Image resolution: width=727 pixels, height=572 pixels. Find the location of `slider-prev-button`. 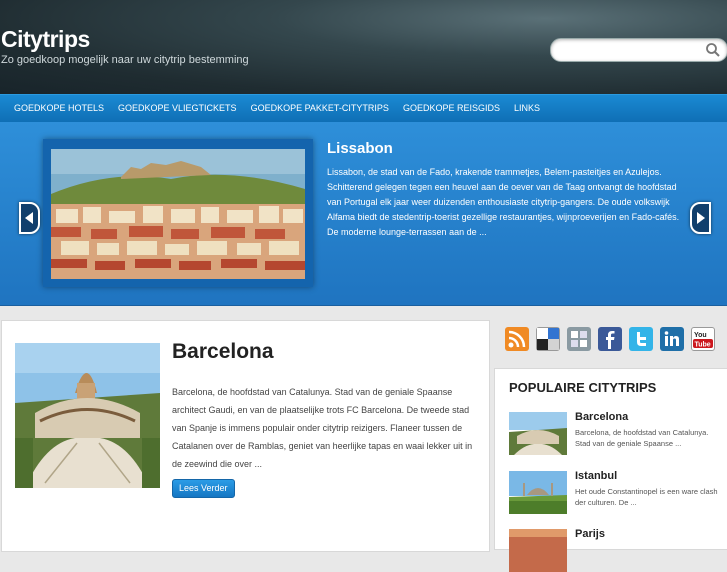

slider-prev-button is located at coordinates (29, 218).